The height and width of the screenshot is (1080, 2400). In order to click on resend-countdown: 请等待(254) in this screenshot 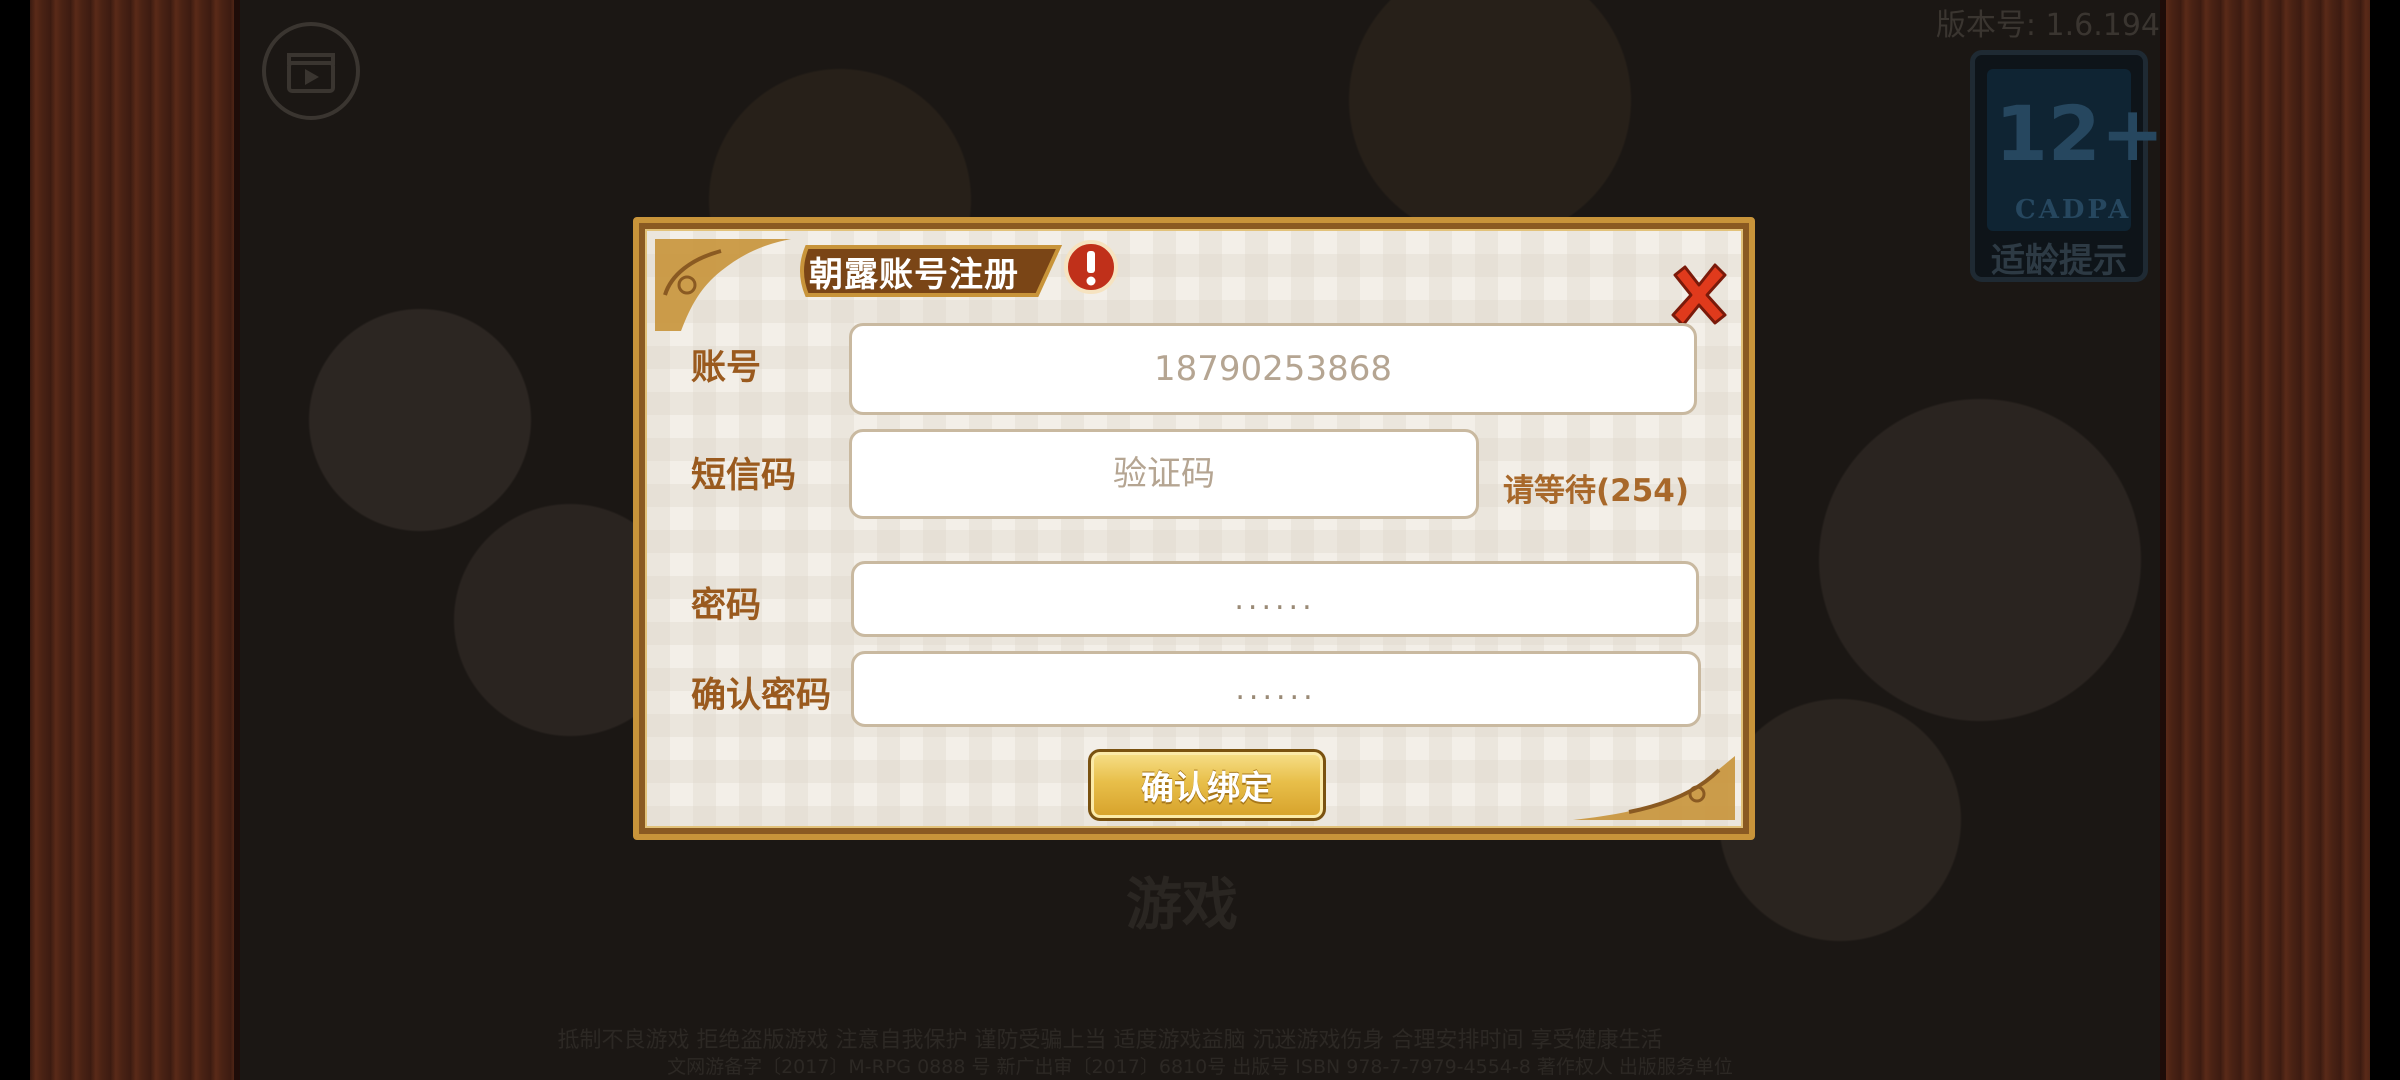, I will do `click(1596, 491)`.